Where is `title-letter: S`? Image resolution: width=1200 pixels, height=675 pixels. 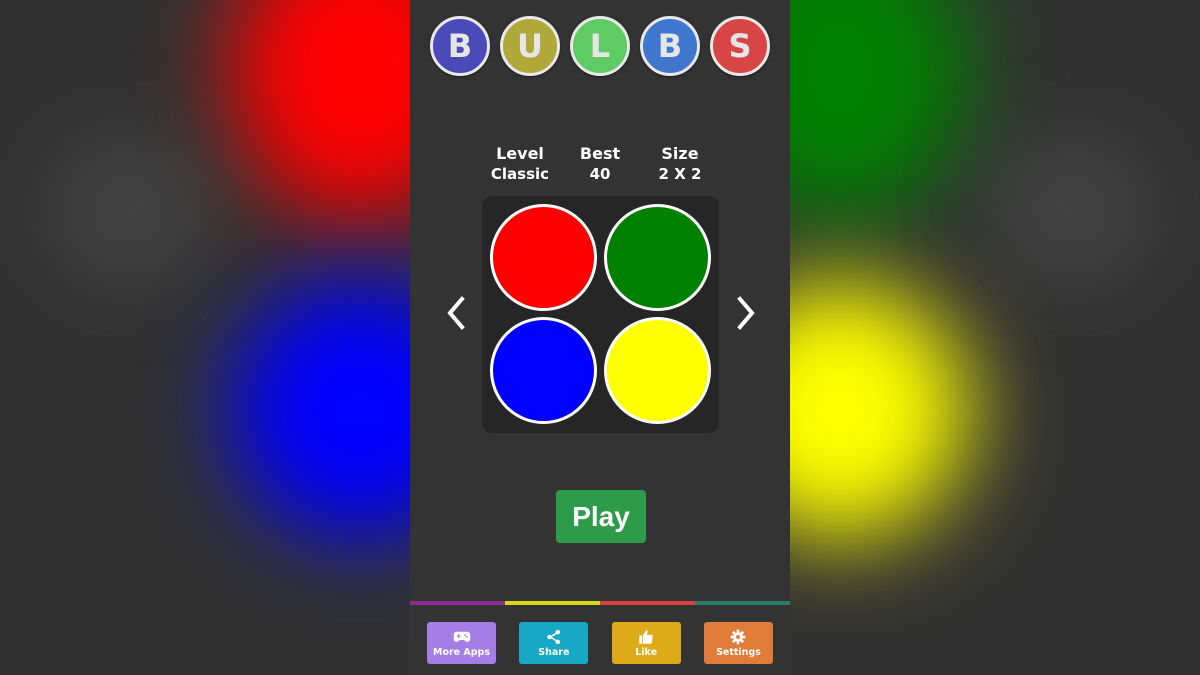
title-letter: S is located at coordinates (740, 46).